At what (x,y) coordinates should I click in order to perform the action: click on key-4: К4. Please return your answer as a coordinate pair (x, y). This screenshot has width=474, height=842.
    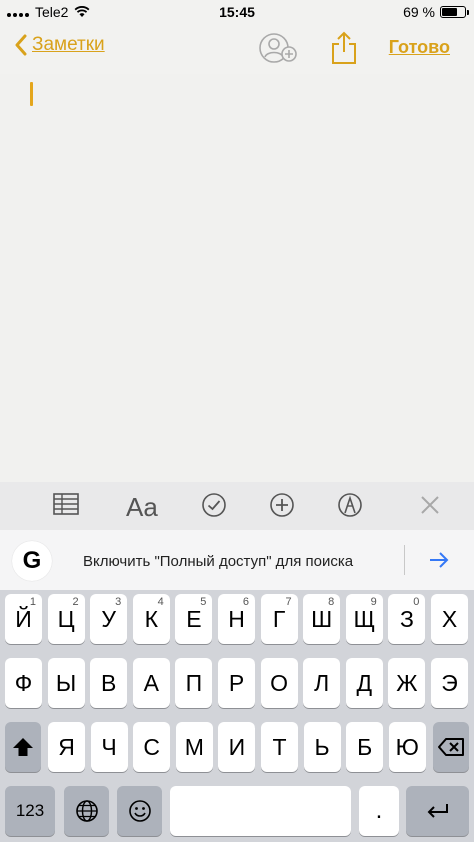
    Looking at the image, I should click on (151, 619).